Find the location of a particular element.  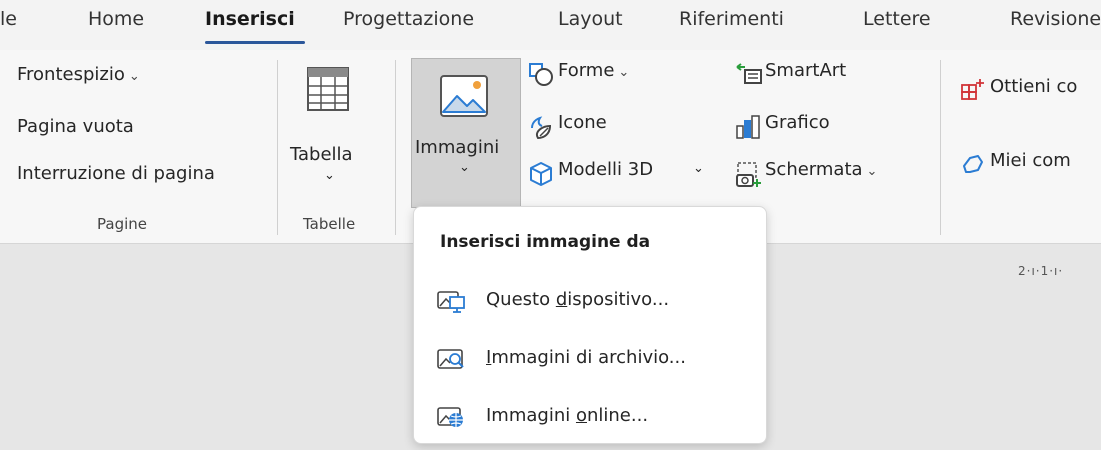

device-image-icon is located at coordinates (451, 302).